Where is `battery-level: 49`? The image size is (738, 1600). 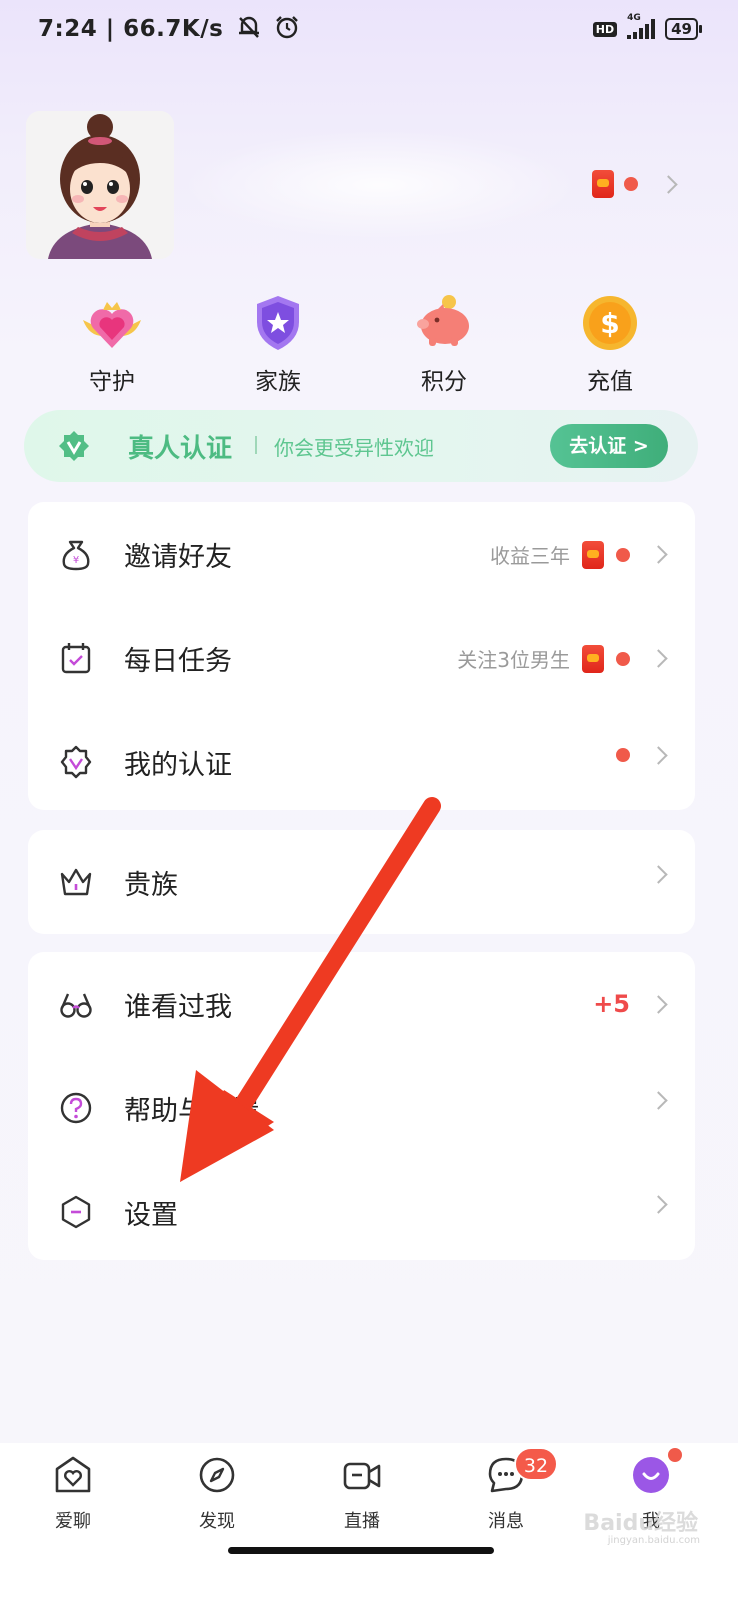
battery-level: 49 is located at coordinates (683, 29).